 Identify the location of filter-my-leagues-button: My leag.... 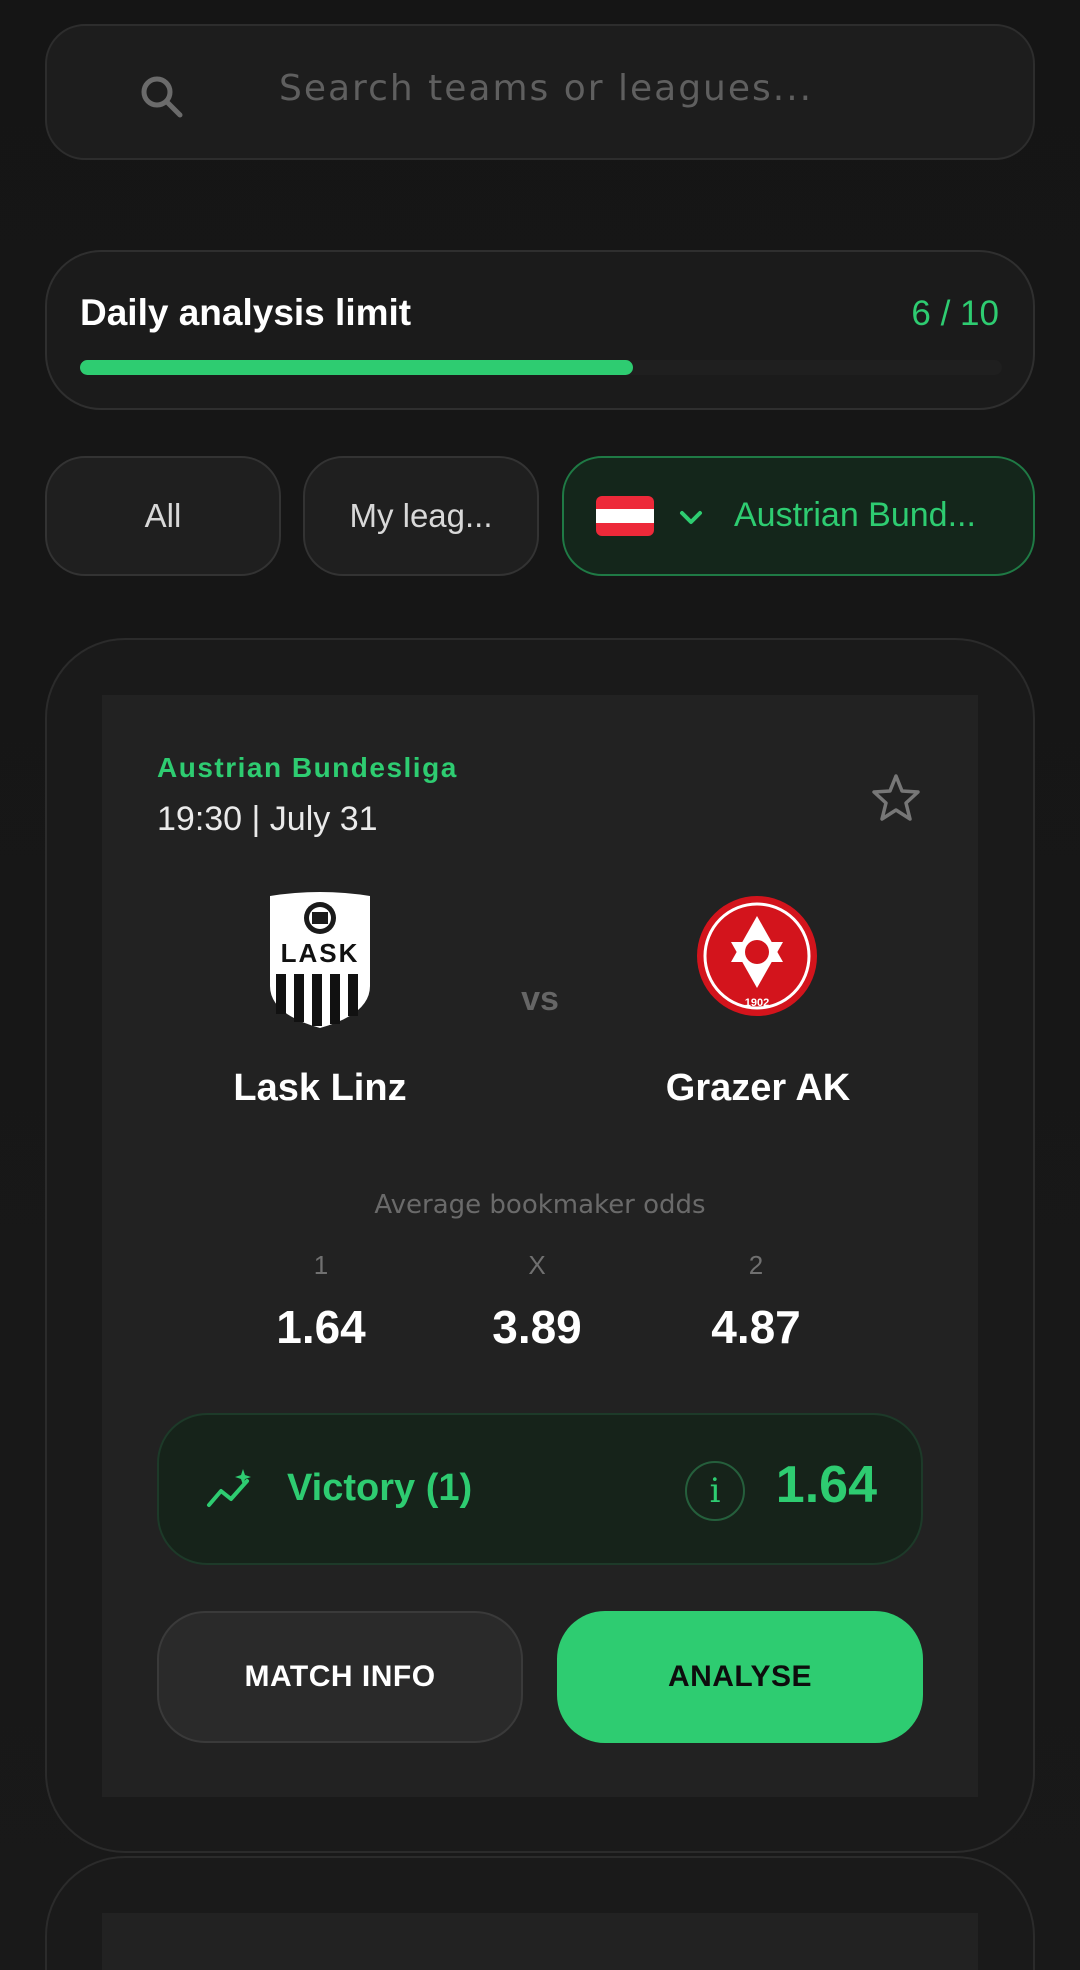
(421, 516).